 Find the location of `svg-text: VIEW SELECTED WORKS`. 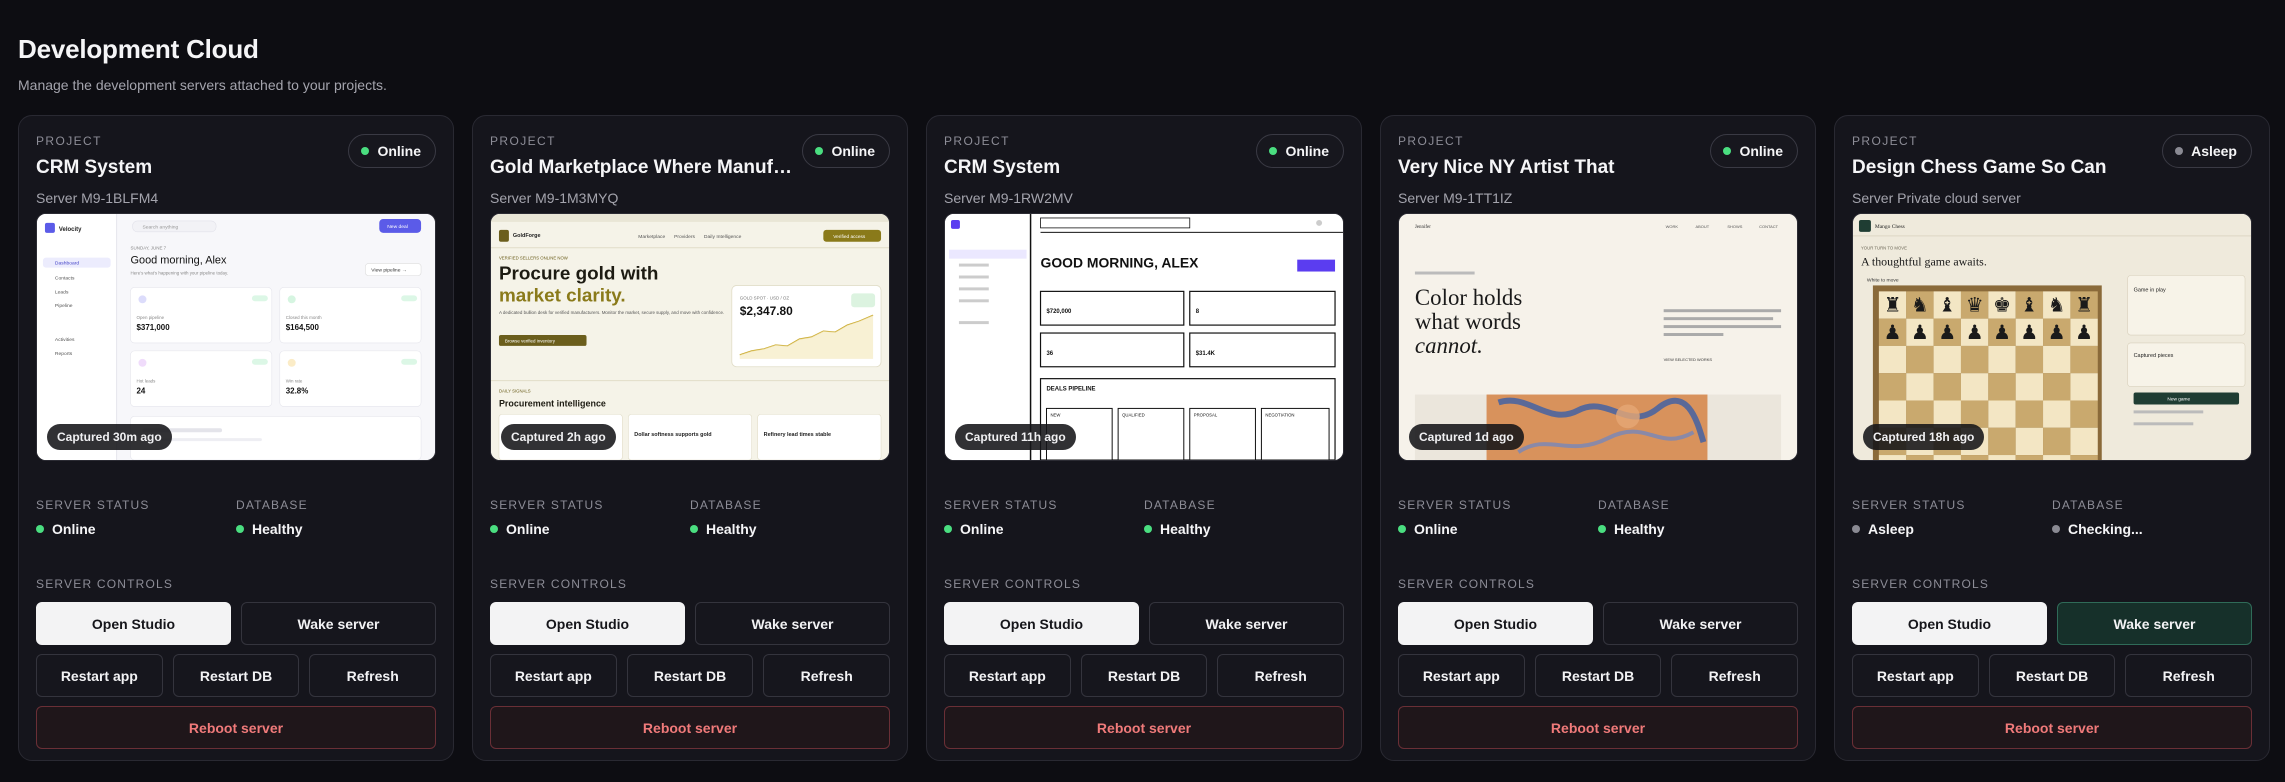

svg-text: VIEW SELECTED WORKS is located at coordinates (1688, 359).